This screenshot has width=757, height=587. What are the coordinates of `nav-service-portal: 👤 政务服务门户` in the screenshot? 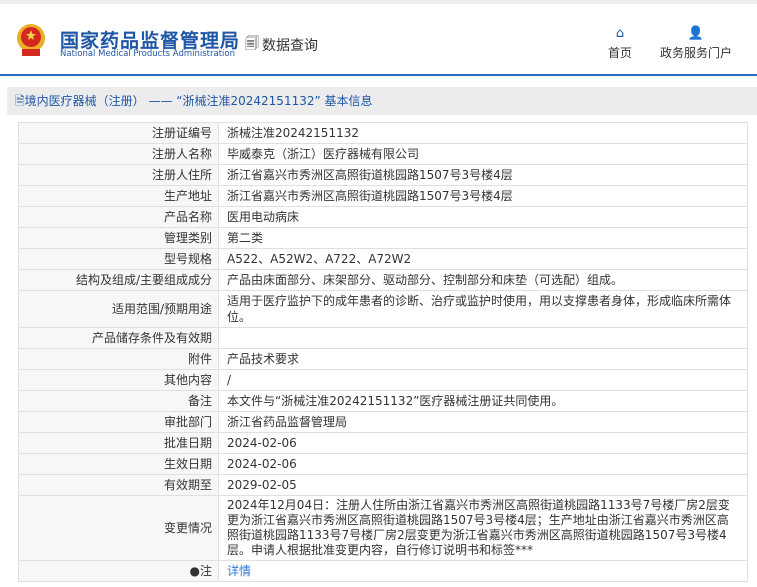 It's located at (696, 43).